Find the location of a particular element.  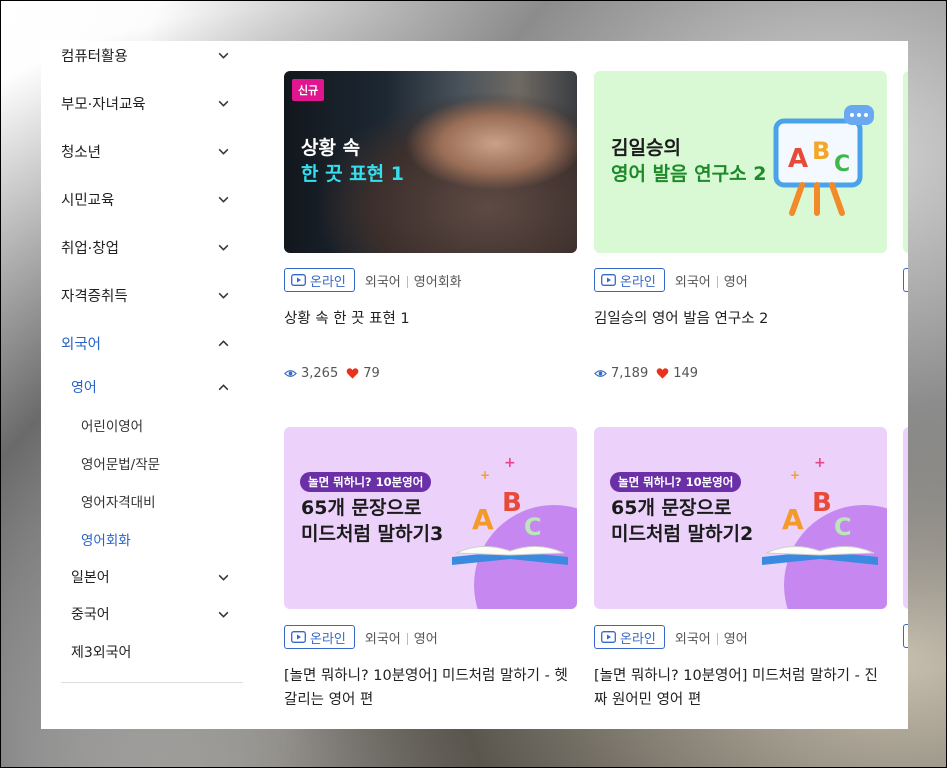

sidebar-subitem-third-language: 제3외국어 is located at coordinates (151, 652).